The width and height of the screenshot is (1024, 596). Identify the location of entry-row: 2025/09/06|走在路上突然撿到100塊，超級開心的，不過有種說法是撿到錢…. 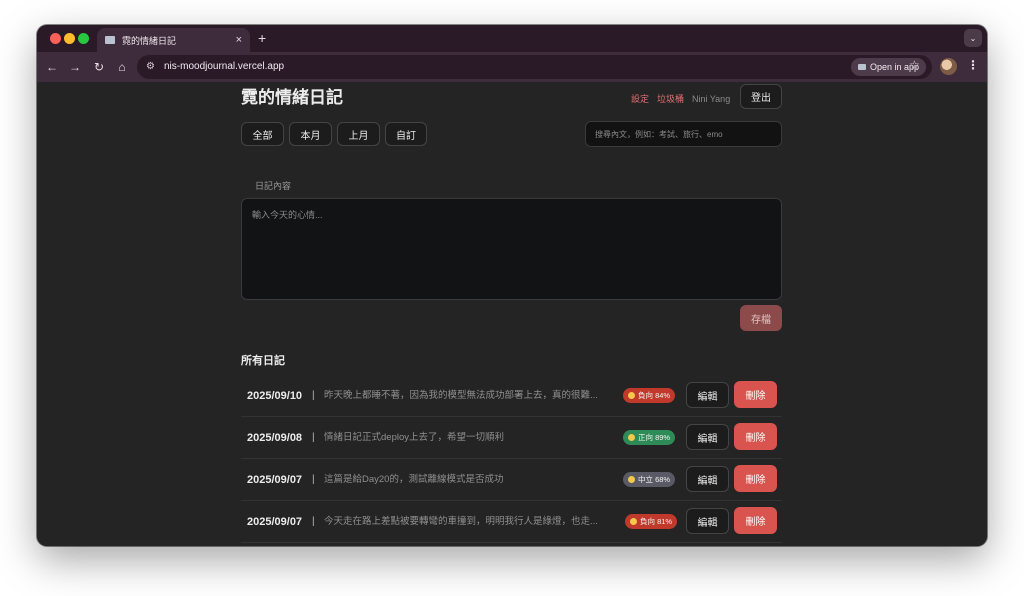
(511, 544).